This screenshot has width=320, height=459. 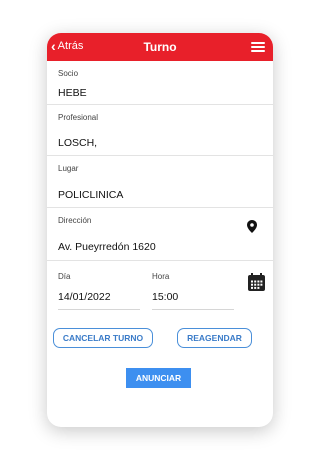 I want to click on dia-label: Día, so click(x=64, y=276).